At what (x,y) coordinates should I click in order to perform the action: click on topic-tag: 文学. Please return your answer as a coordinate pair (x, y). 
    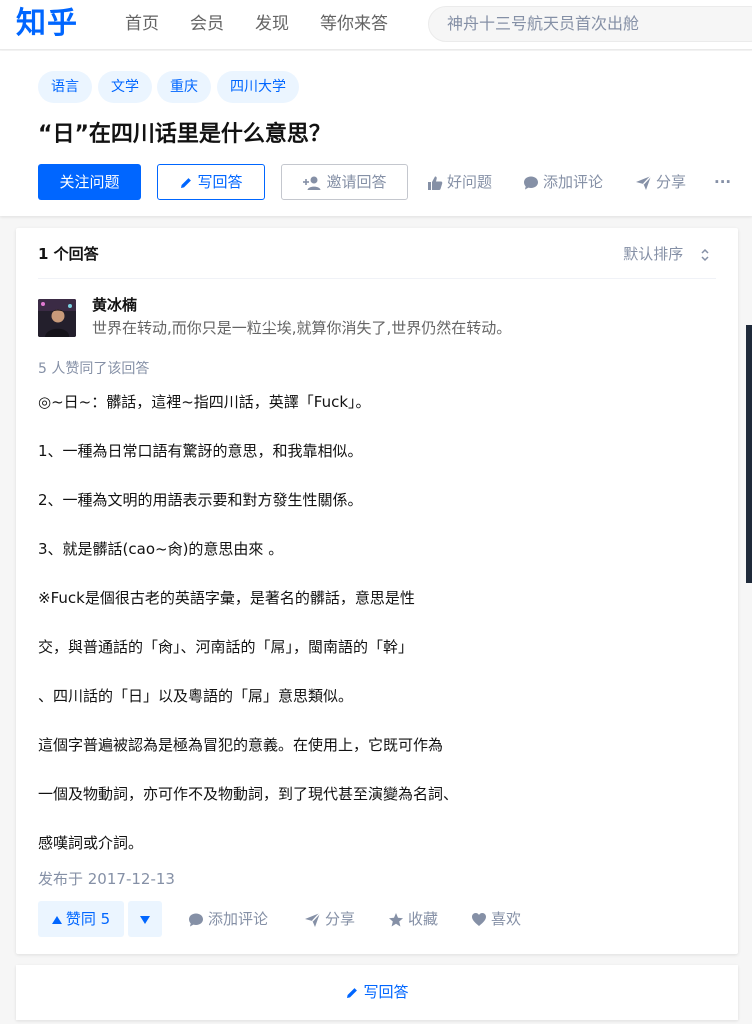
    Looking at the image, I should click on (125, 87).